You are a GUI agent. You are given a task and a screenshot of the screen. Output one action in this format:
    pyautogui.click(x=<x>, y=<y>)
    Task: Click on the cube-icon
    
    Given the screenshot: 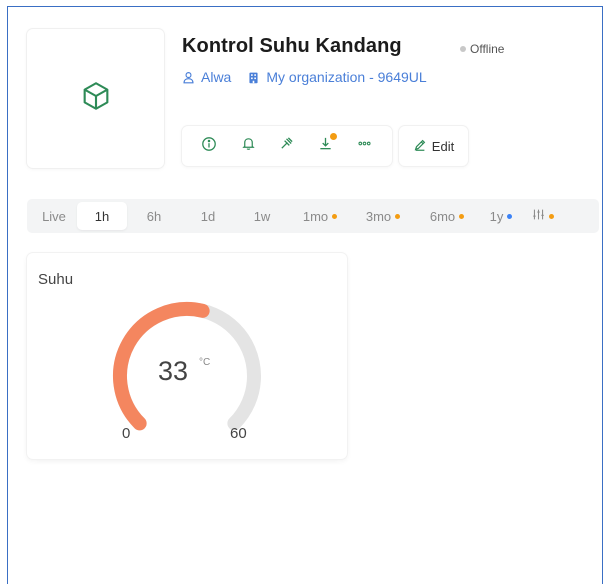 What is the action you would take?
    pyautogui.click(x=96, y=98)
    